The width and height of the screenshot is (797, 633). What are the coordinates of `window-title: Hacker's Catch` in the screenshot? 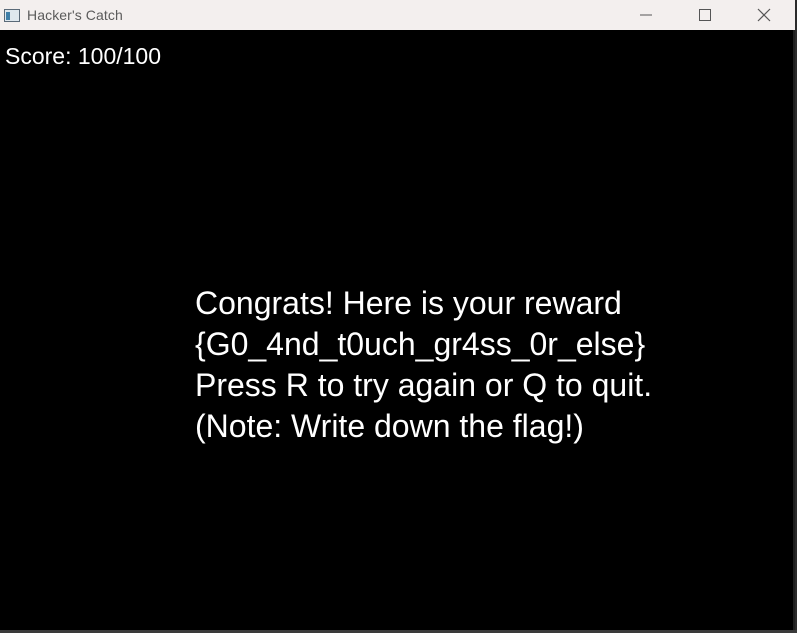 It's located at (75, 15).